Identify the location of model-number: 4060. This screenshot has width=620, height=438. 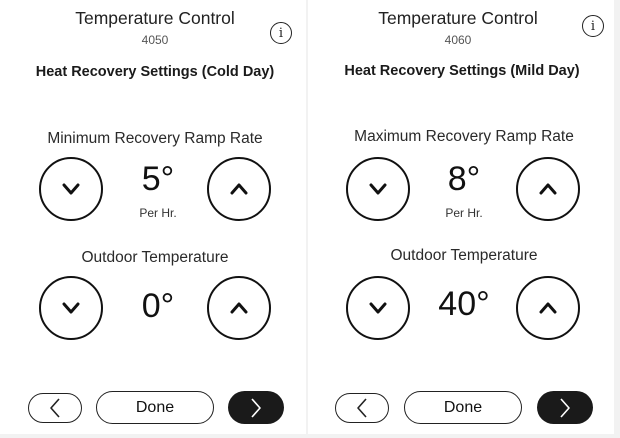
(458, 40).